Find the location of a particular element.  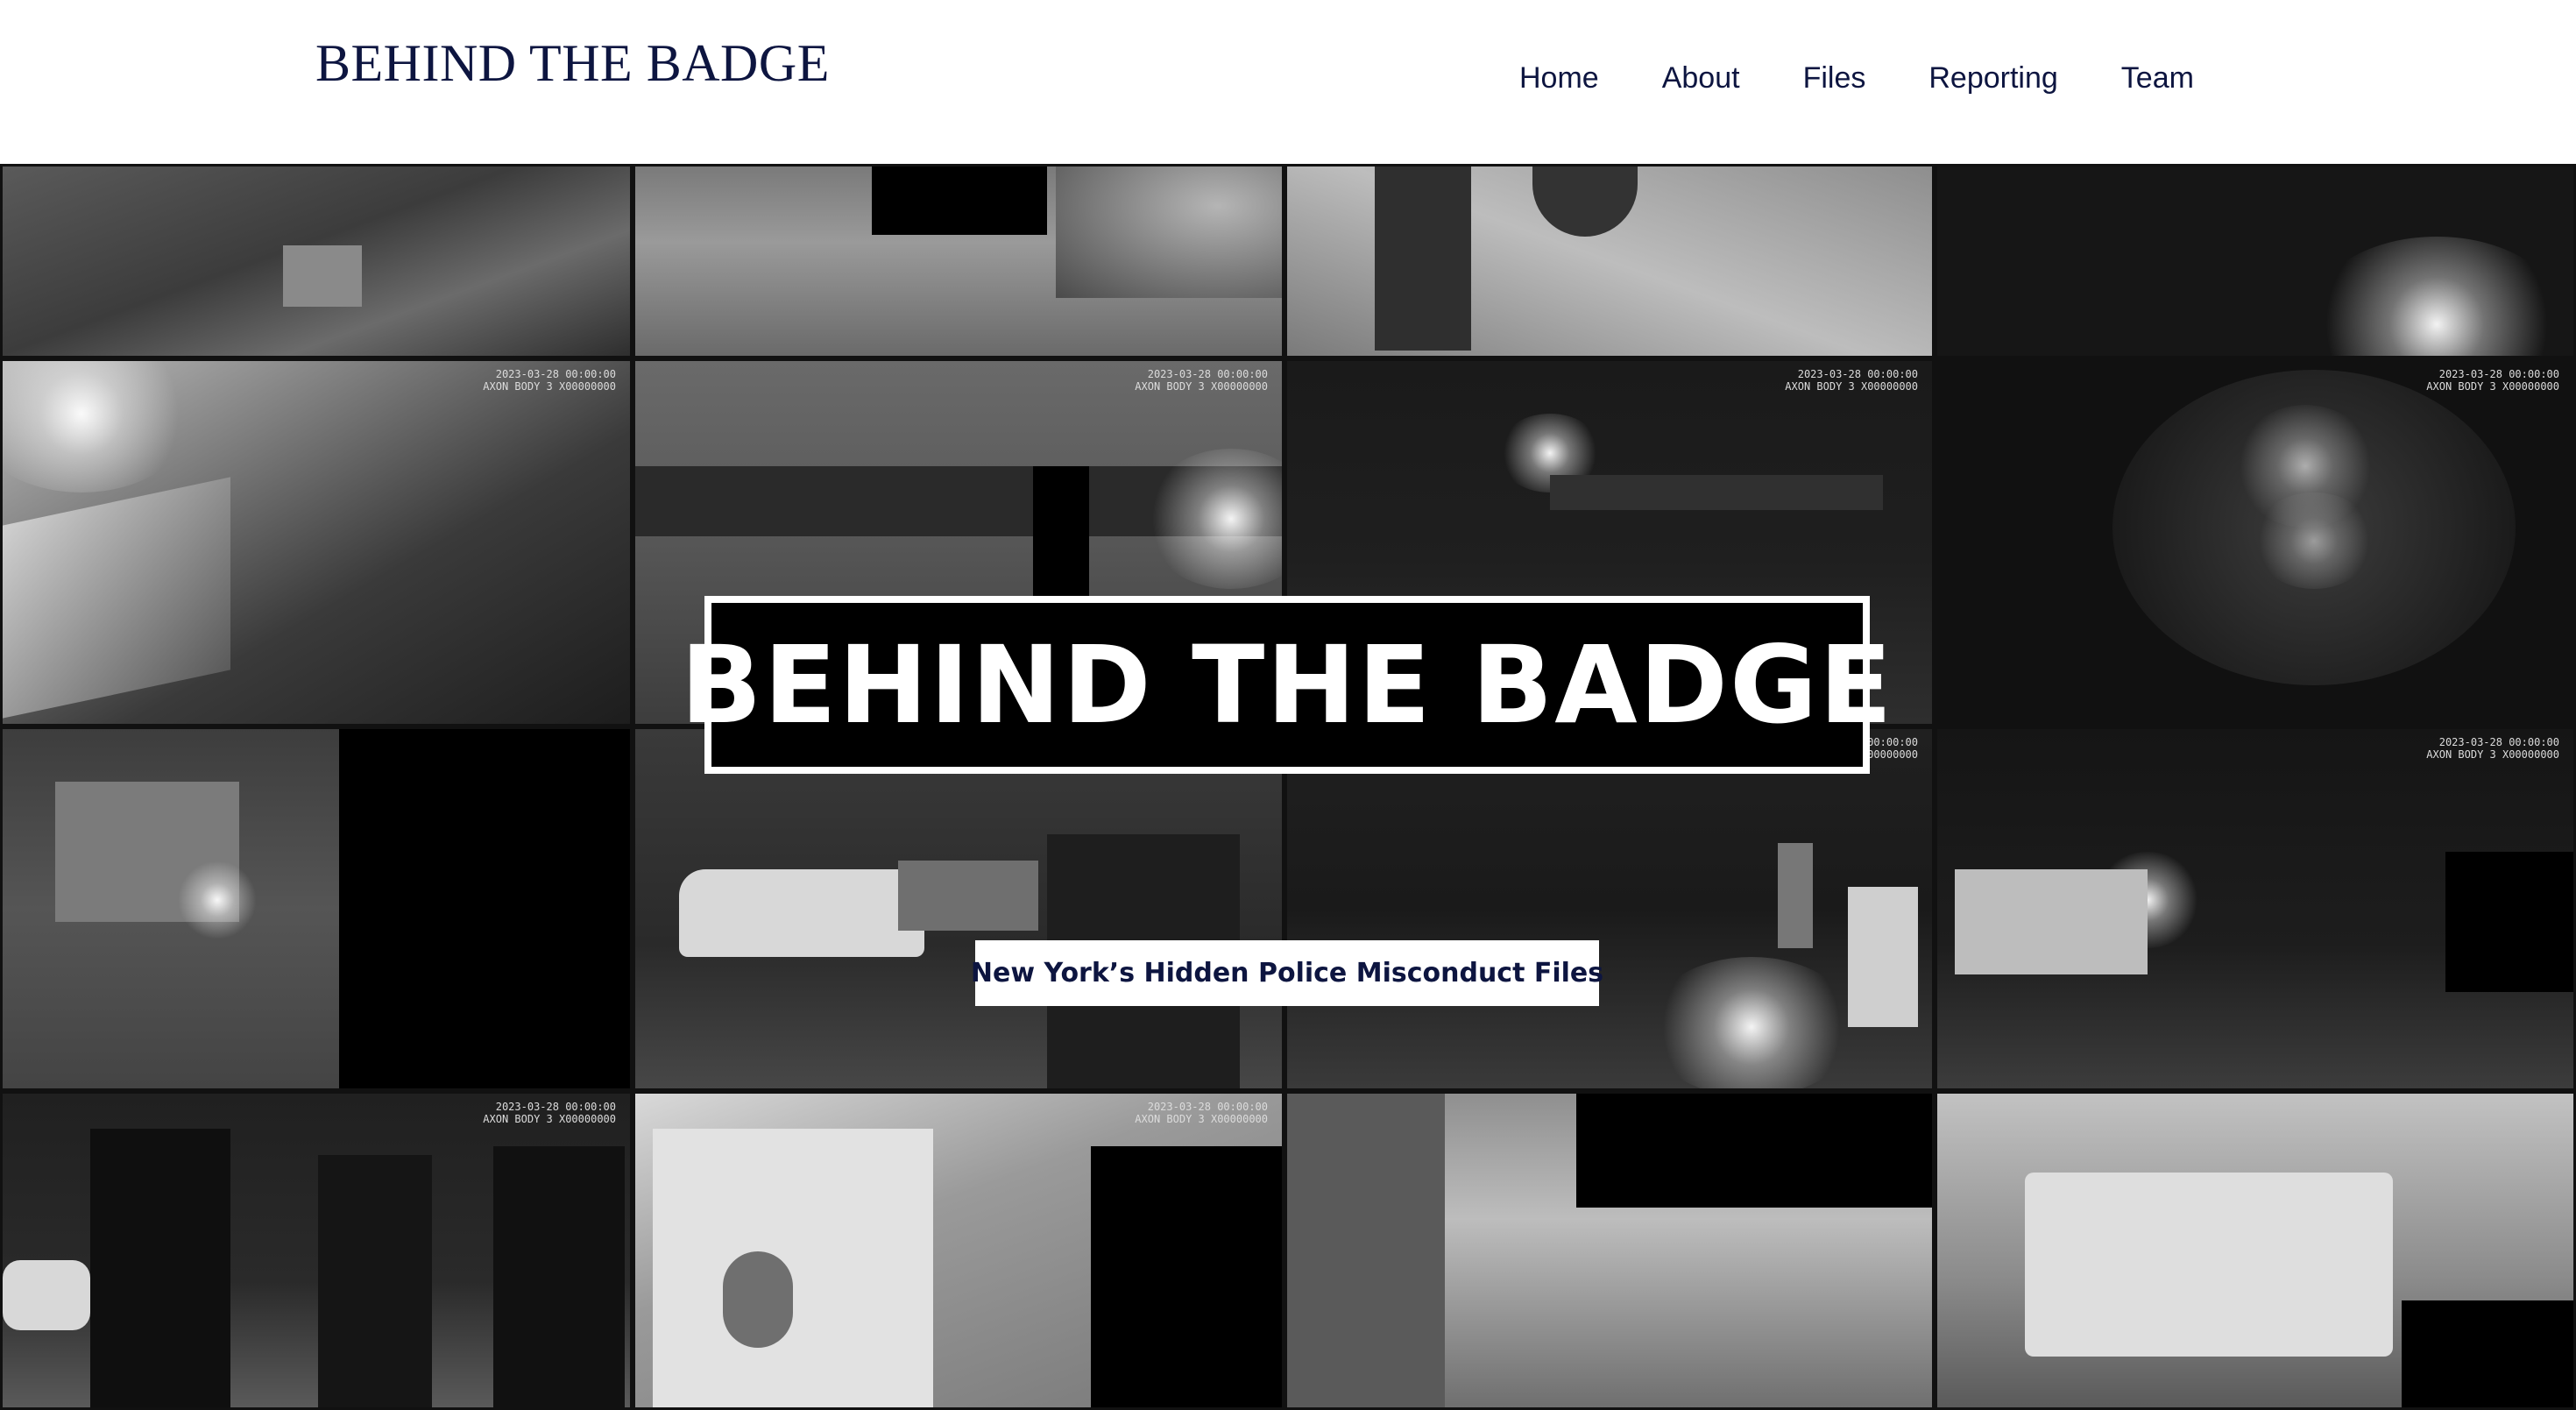

main-nav: Home About Files Reporting Team is located at coordinates (1856, 79).